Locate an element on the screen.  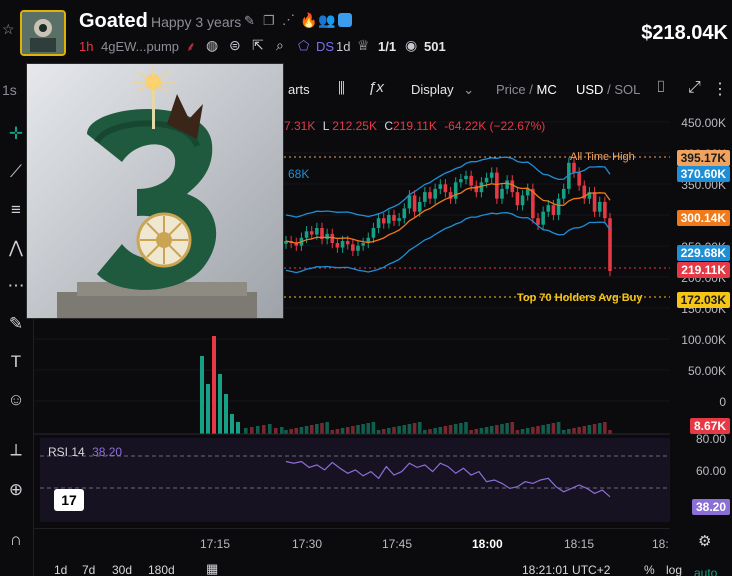
edit-icon: ✎ is located at coordinates (249, 21).